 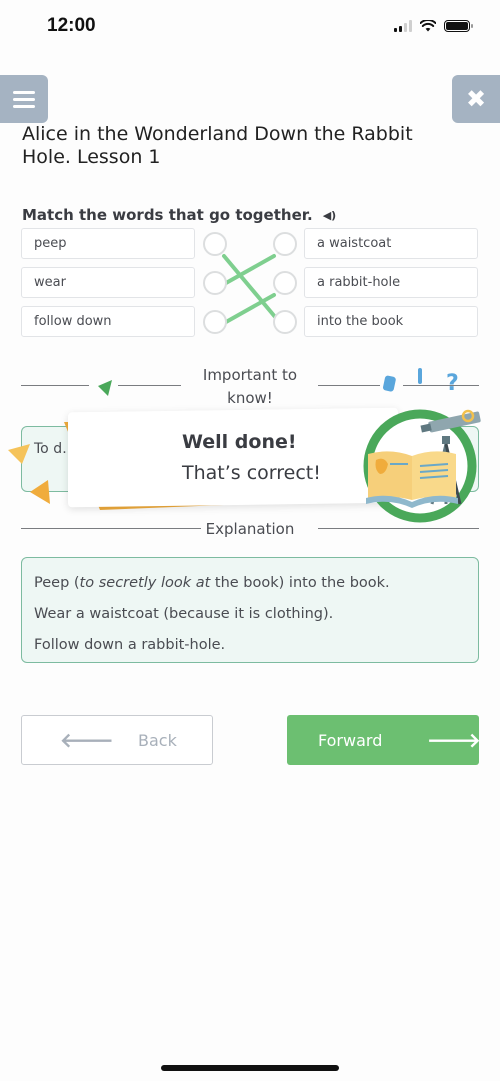 I want to click on close-icon: ✖, so click(x=476, y=99).